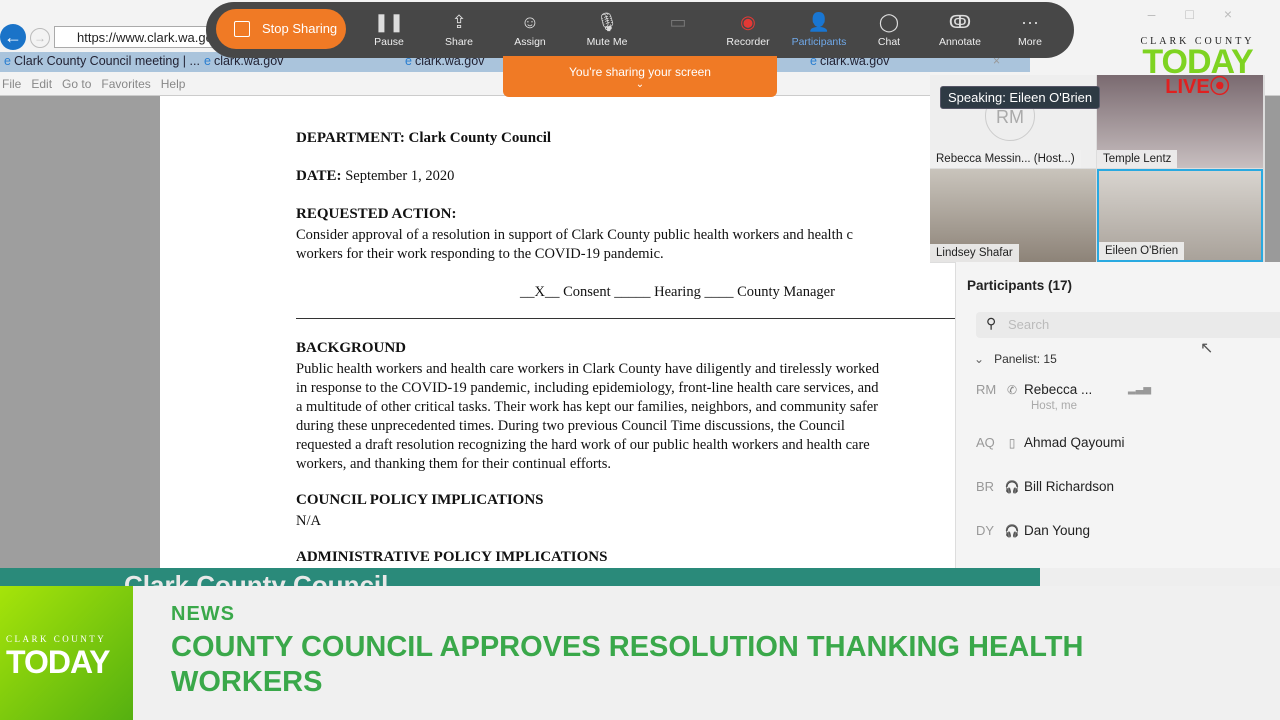 The width and height of the screenshot is (1280, 720). I want to click on avatar: AQ, so click(985, 442).